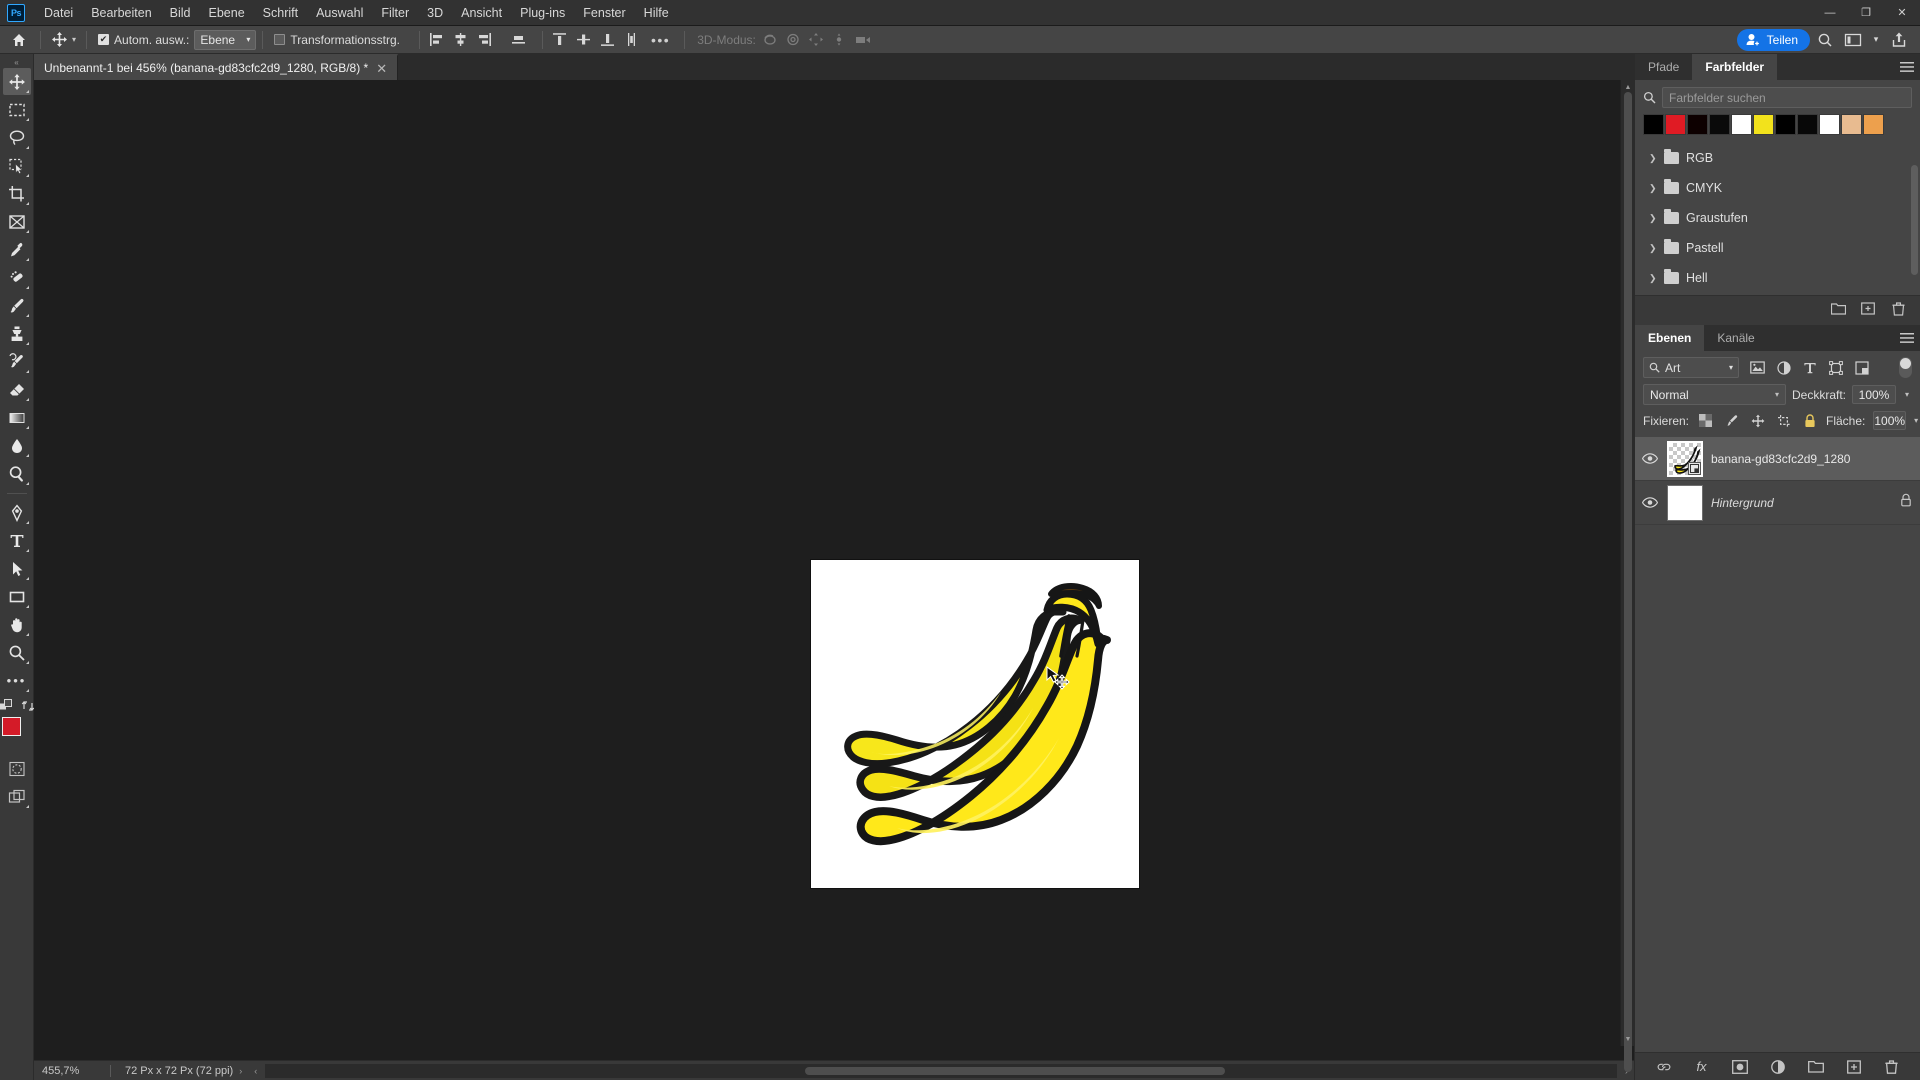 The height and width of the screenshot is (1080, 1920). I want to click on layer-fx-icon: fx, so click(1702, 1067).